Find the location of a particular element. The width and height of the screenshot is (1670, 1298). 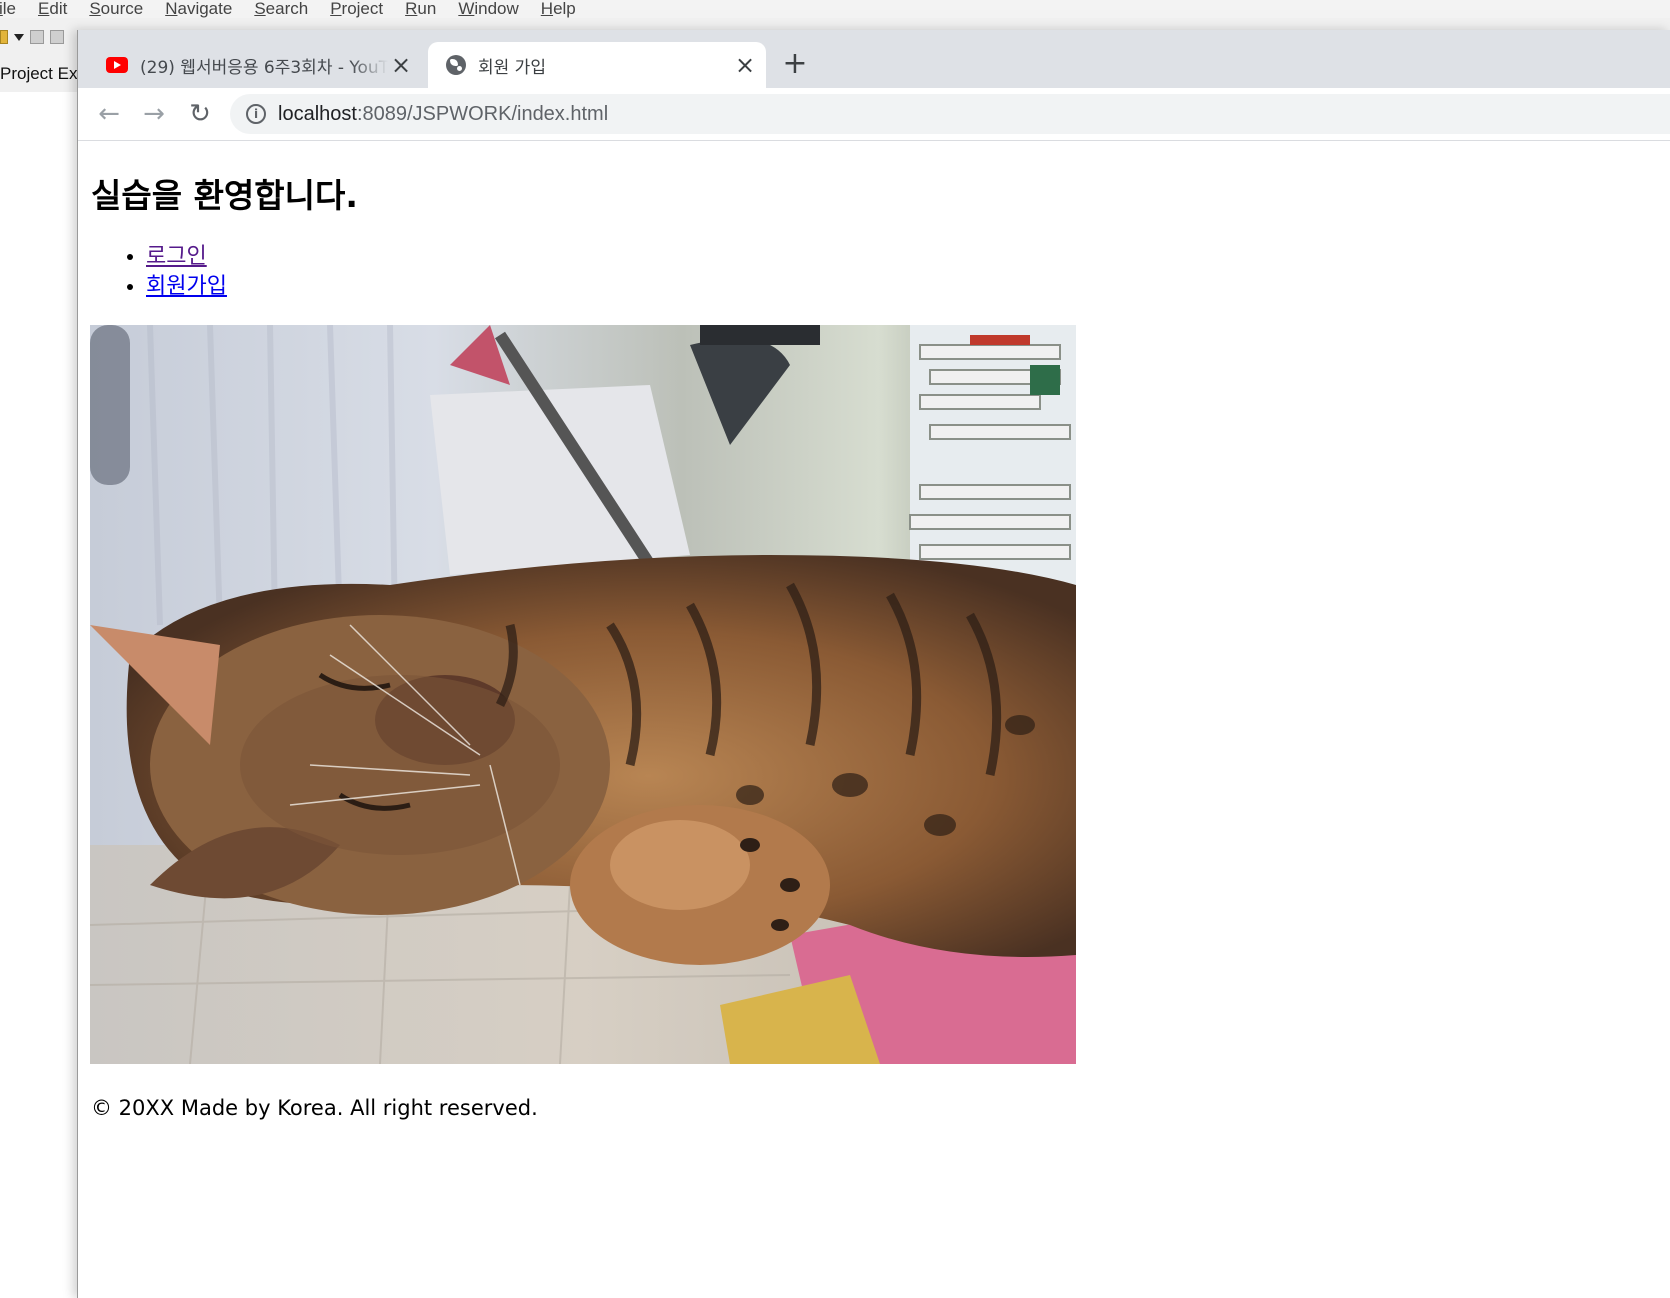

menu-navigate: Navigate is located at coordinates (198, 9).